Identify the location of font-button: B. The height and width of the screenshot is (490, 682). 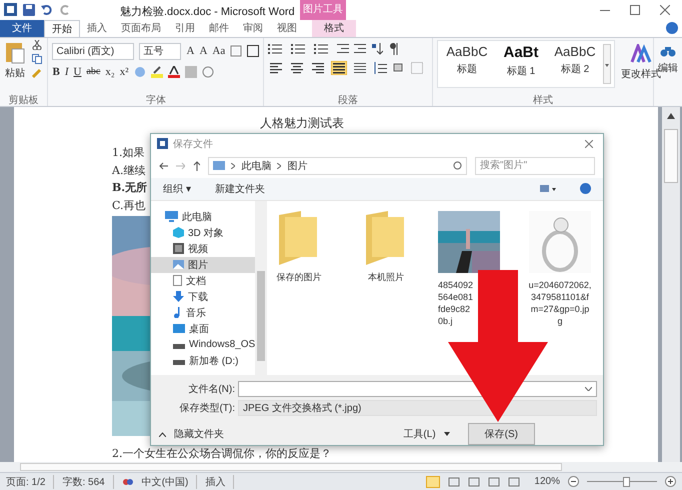
(56, 72).